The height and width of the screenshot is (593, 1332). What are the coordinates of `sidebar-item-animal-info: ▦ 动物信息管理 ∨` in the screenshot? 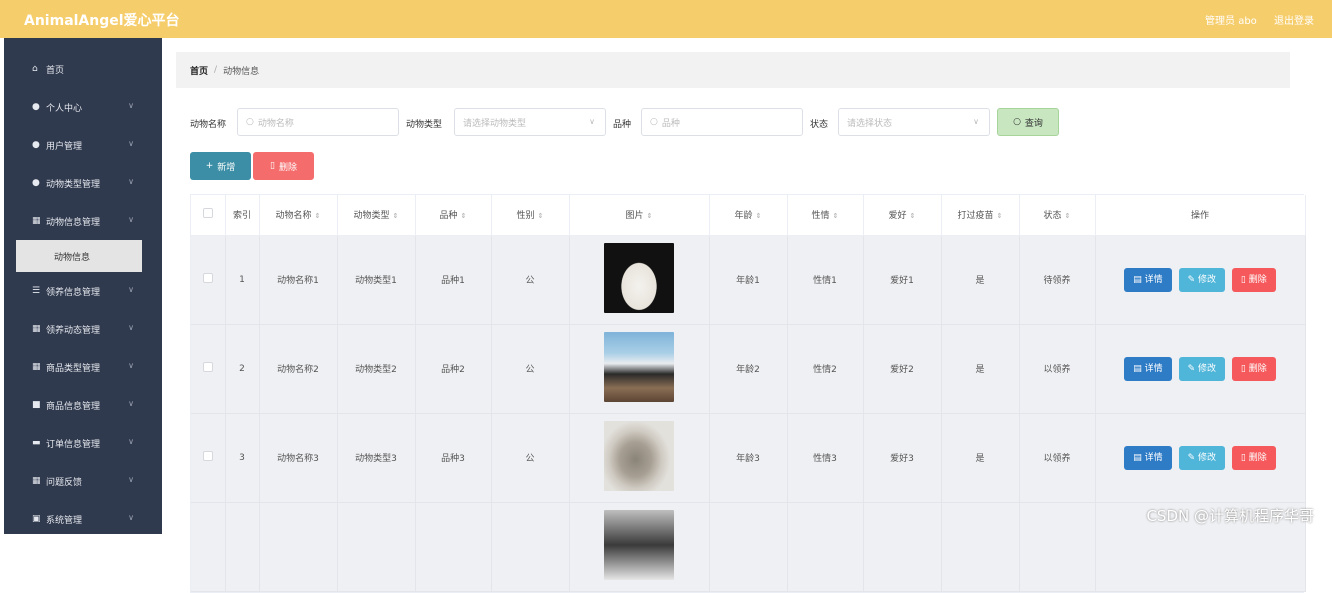 It's located at (83, 221).